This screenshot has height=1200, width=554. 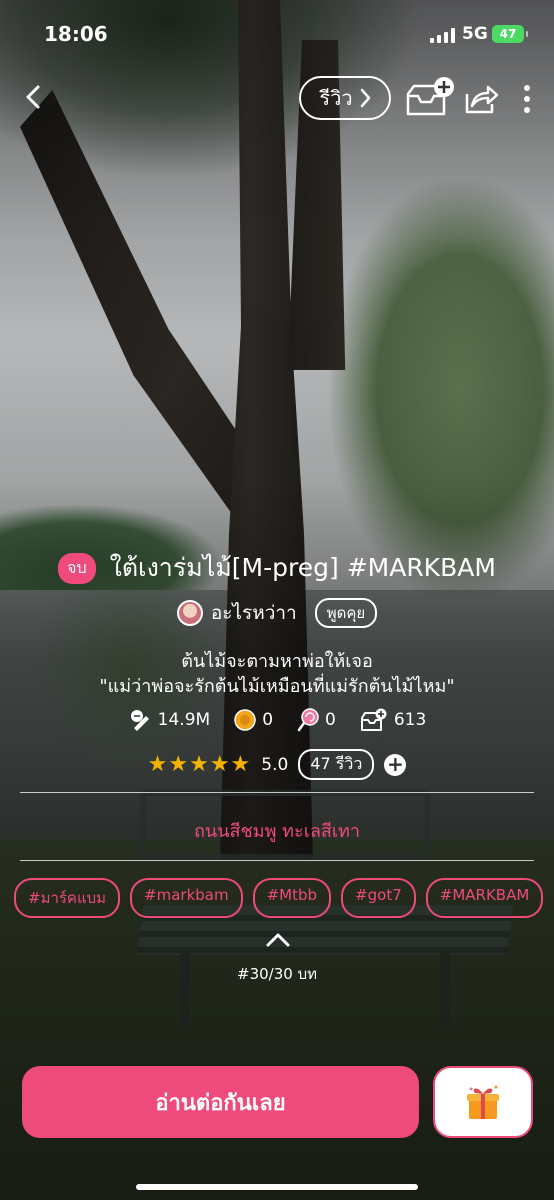 I want to click on coins-count: 0, so click(x=268, y=720).